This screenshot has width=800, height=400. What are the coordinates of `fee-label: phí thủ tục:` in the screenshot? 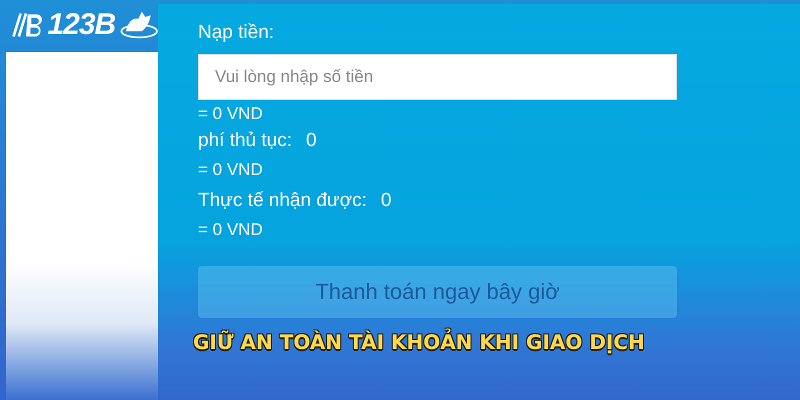 It's located at (245, 141).